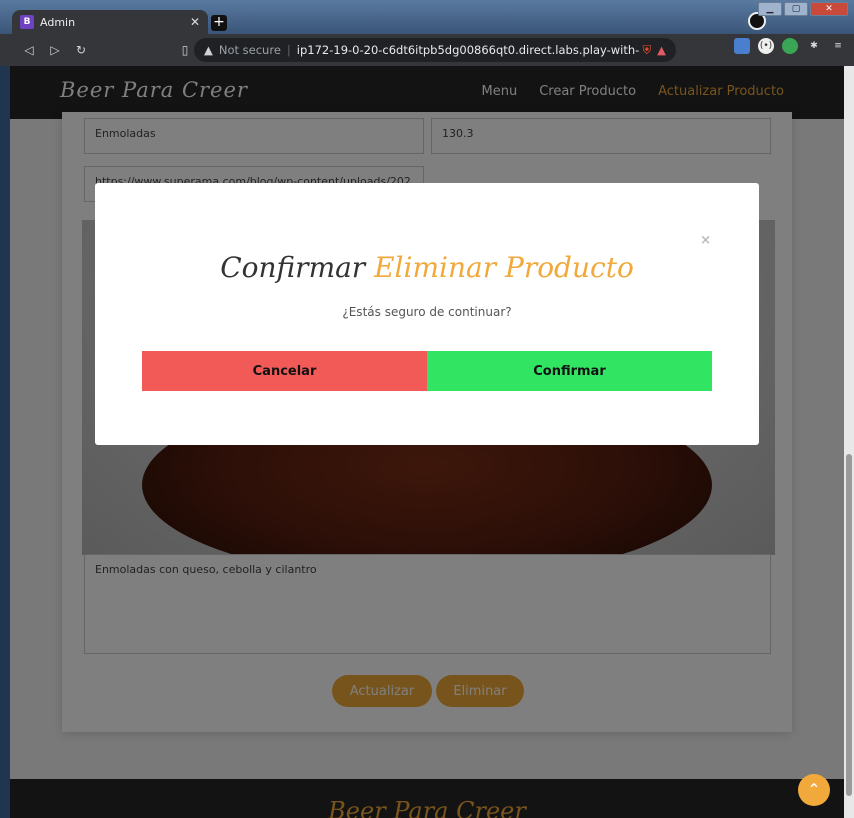 The width and height of the screenshot is (854, 818). I want to click on globe-icon, so click(790, 46).